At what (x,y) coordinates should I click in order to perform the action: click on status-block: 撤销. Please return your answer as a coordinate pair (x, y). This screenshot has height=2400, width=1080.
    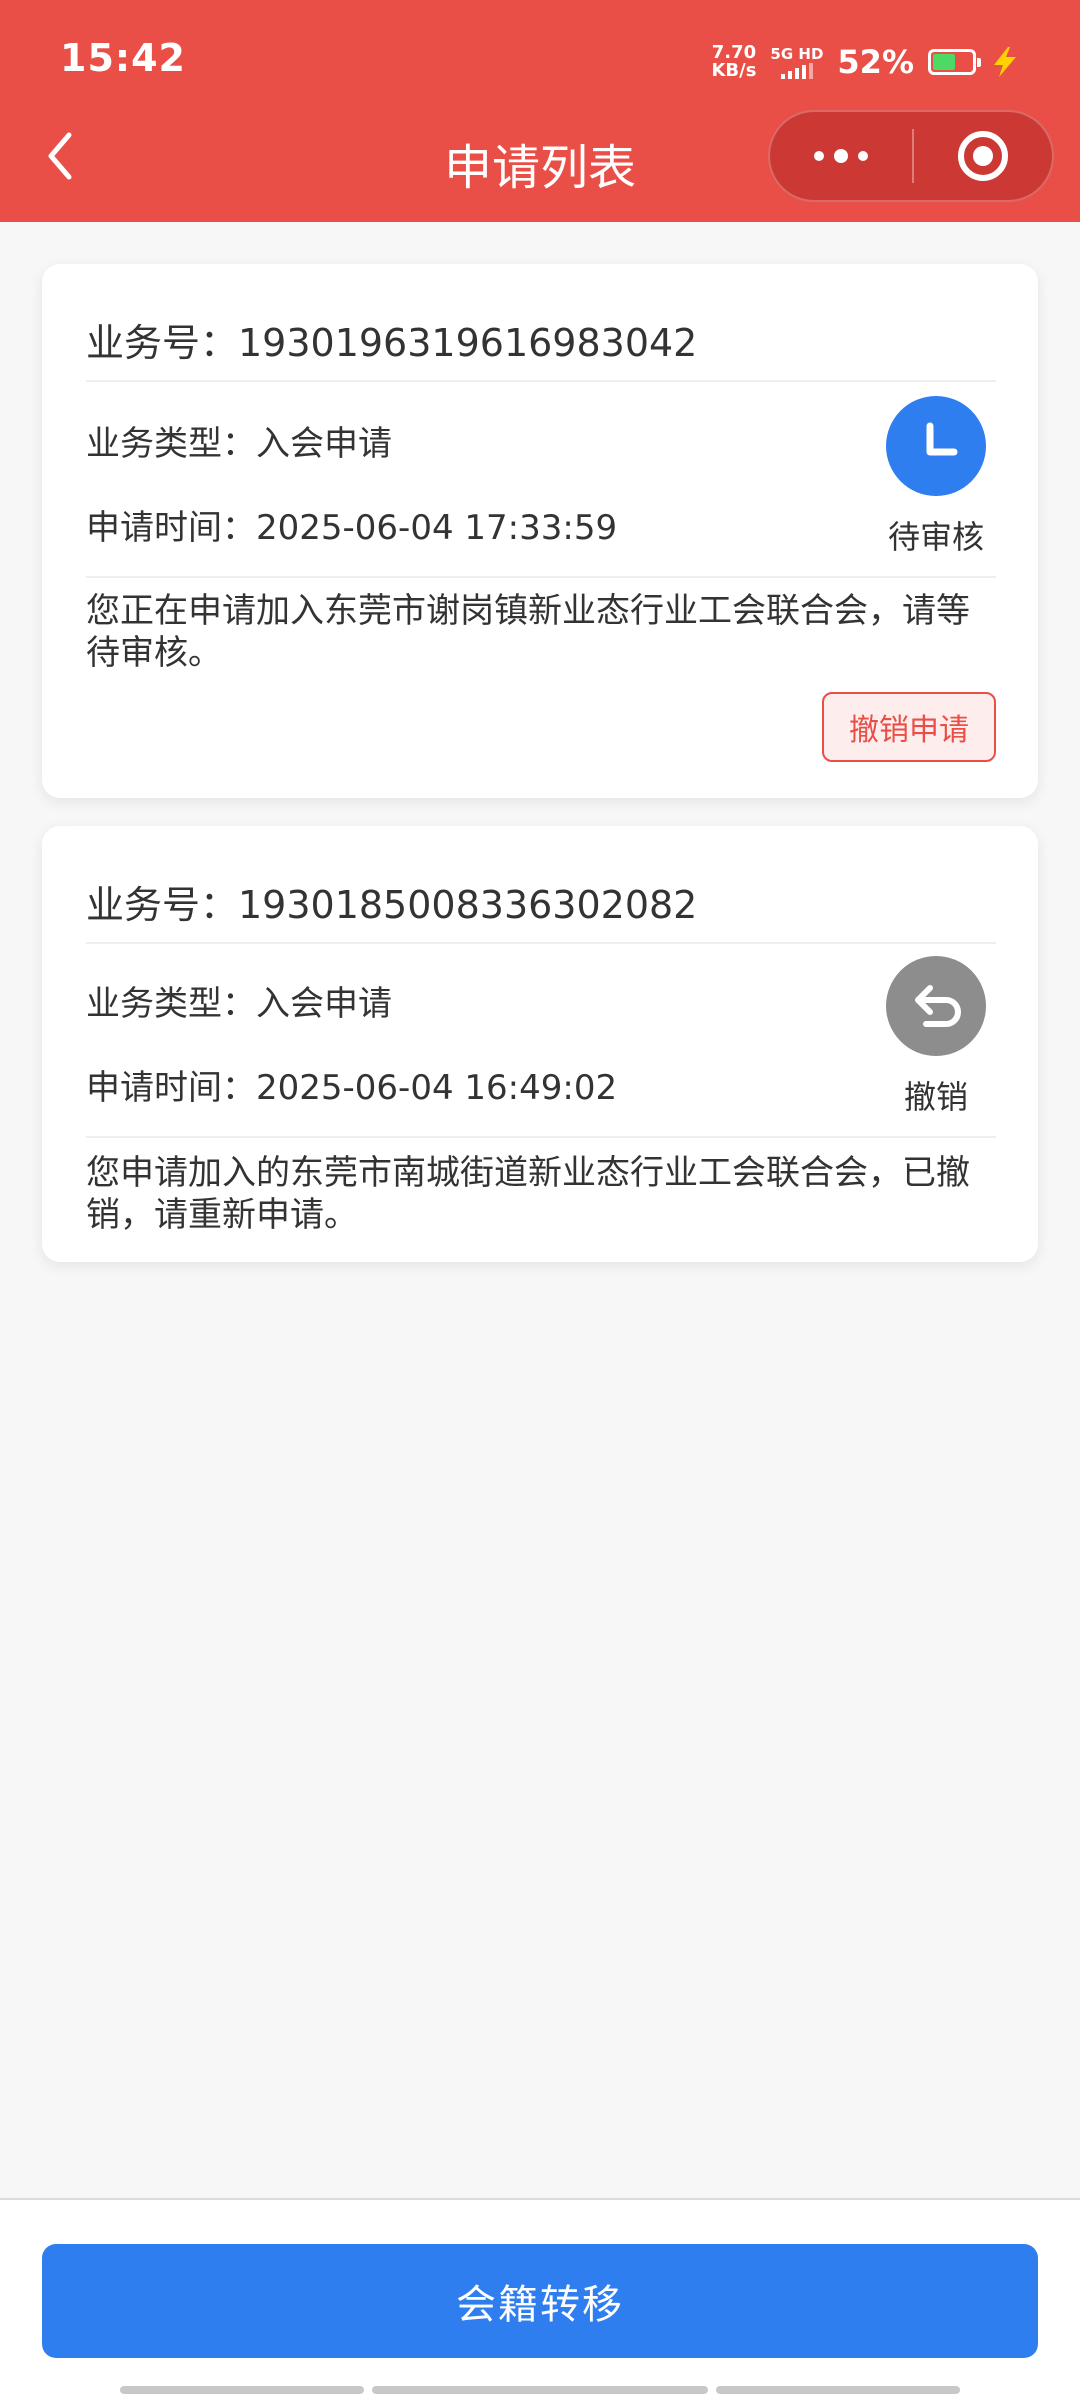
    Looking at the image, I should click on (936, 1037).